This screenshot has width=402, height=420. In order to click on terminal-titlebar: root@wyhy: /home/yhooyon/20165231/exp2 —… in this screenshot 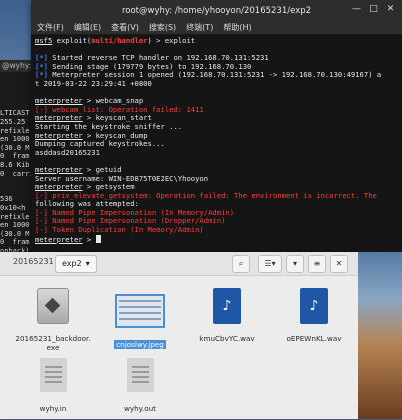, I will do `click(216, 10)`.